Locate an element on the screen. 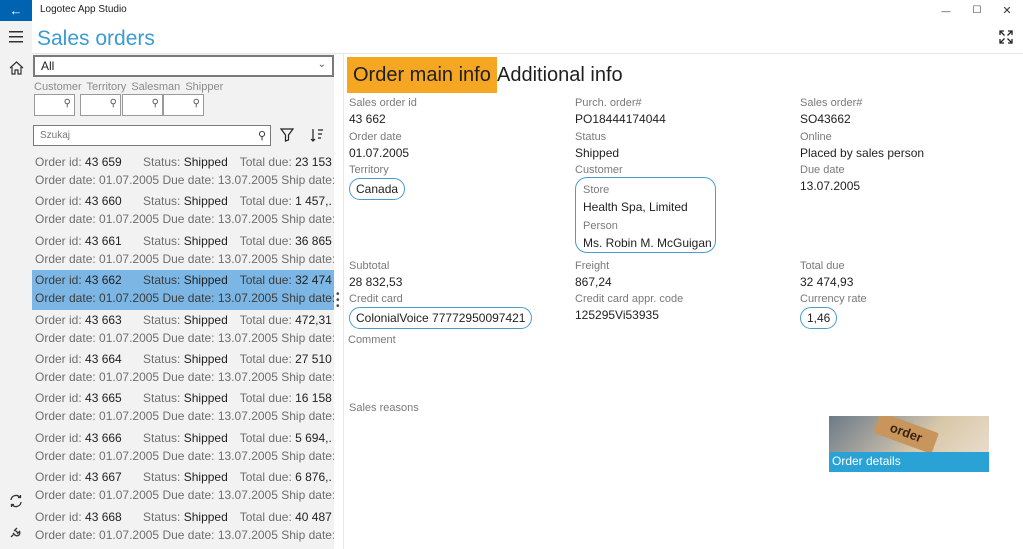 The width and height of the screenshot is (1023, 549). order-details-tile: order Order details is located at coordinates (909, 444).